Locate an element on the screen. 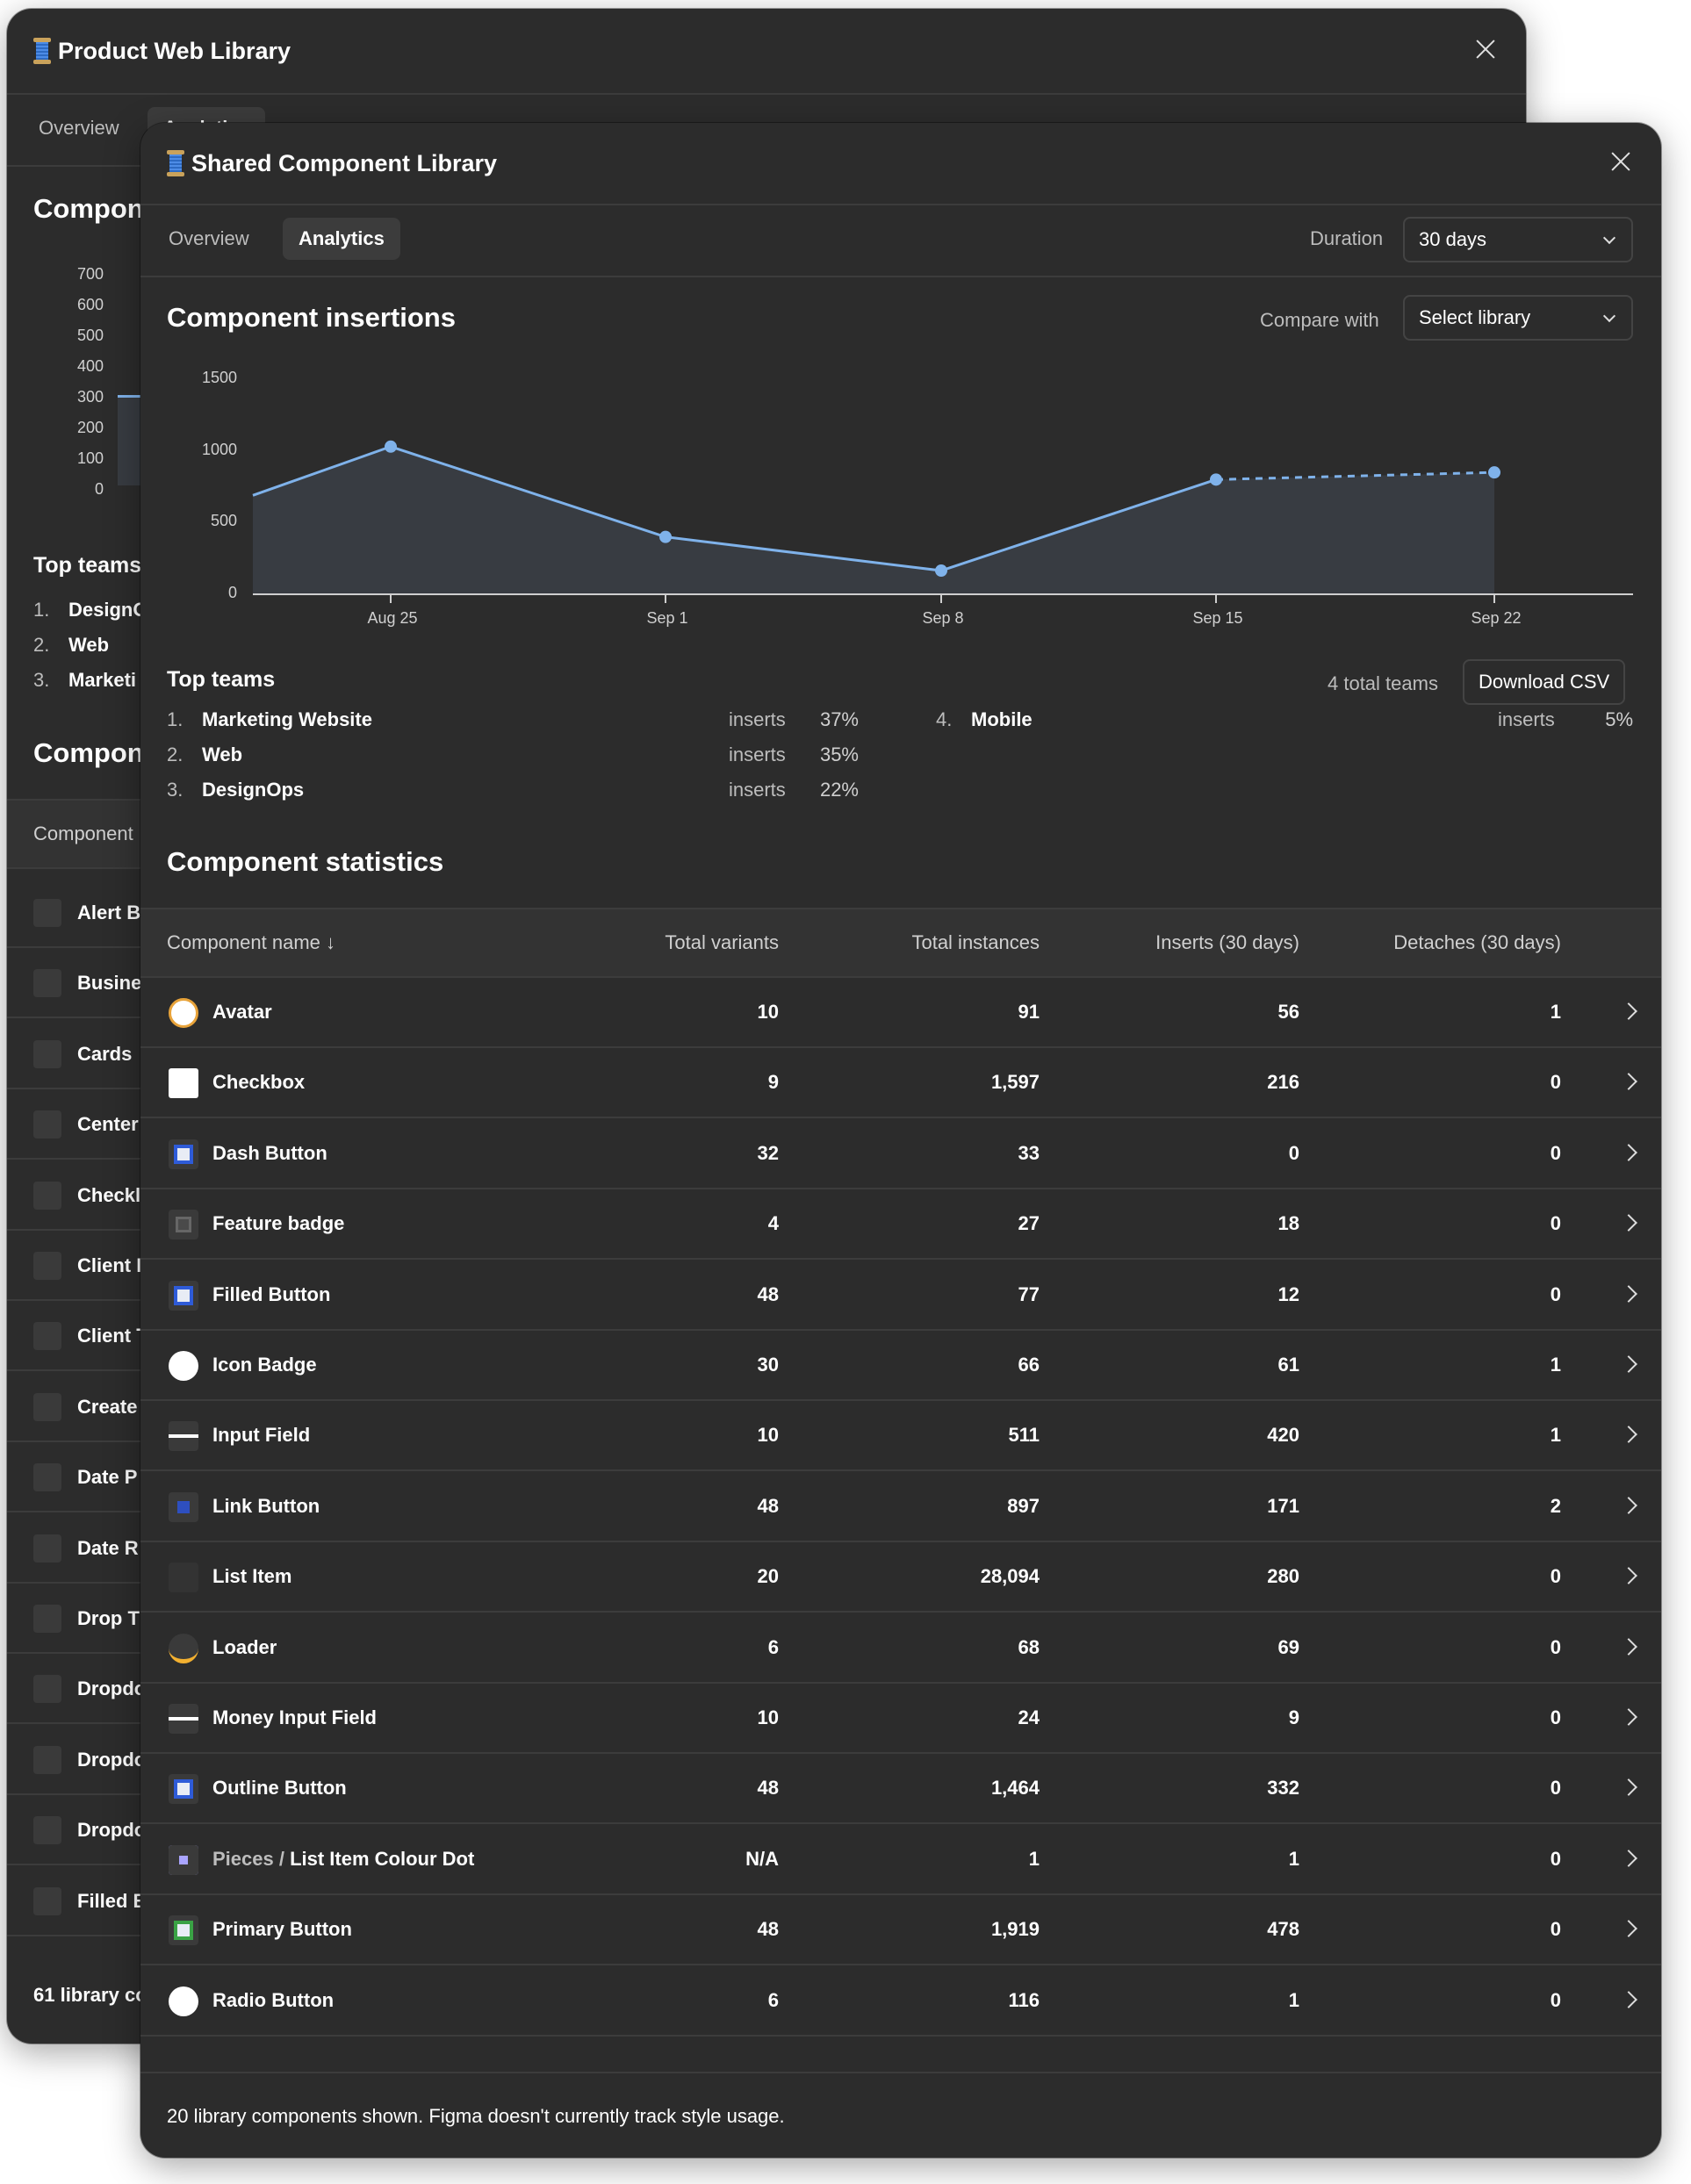 The width and height of the screenshot is (1691, 2184). team-metric: inserts is located at coordinates (757, 719).